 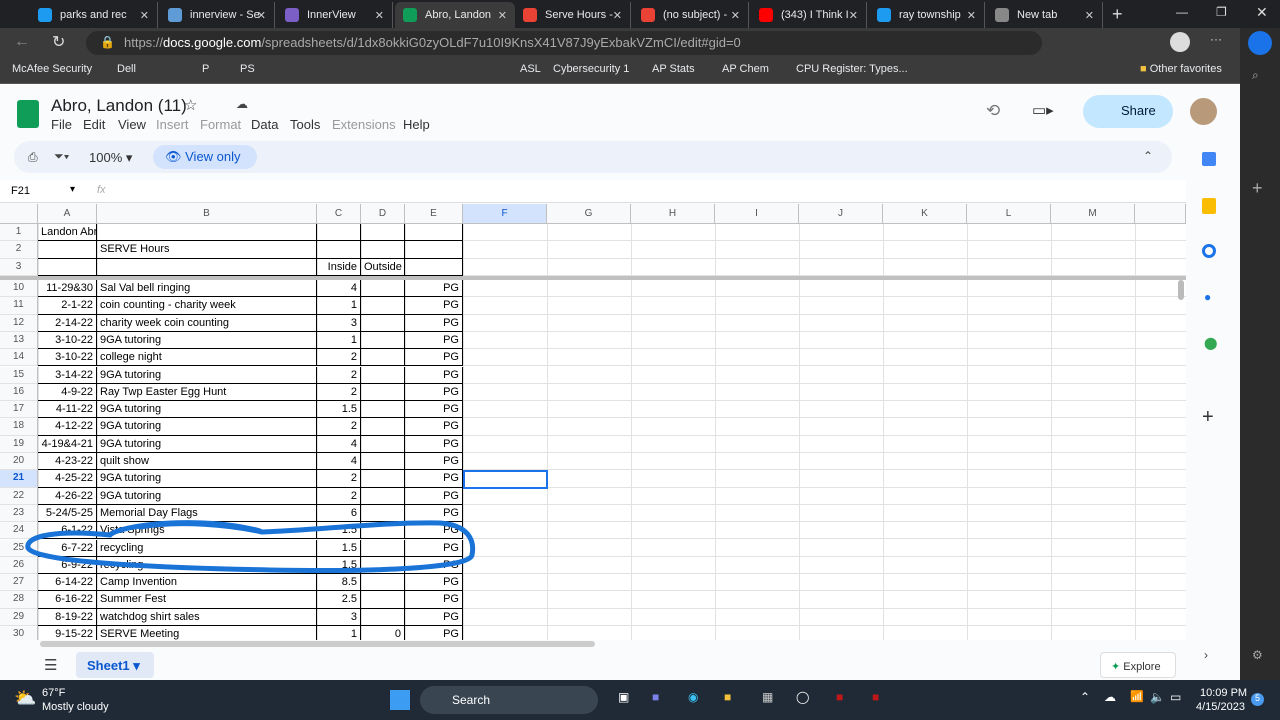 What do you see at coordinates (207, 548) in the screenshot?
I see `cell-b25: recycling` at bounding box center [207, 548].